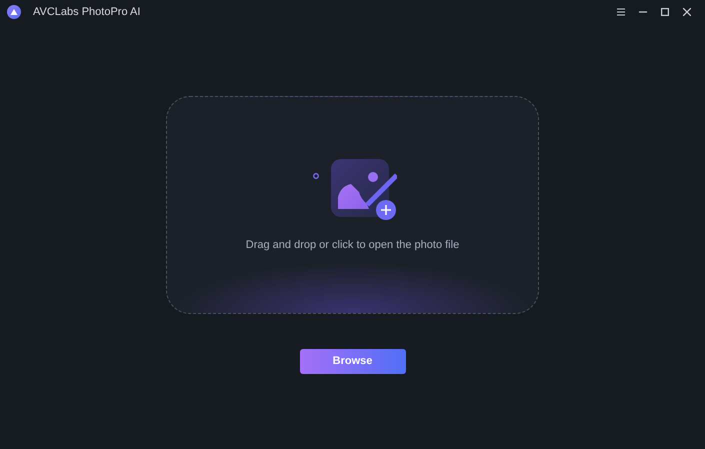 The height and width of the screenshot is (449, 705). Describe the element at coordinates (353, 245) in the screenshot. I see `drop-prompt: Drag and drop or click to open the photo file` at that location.